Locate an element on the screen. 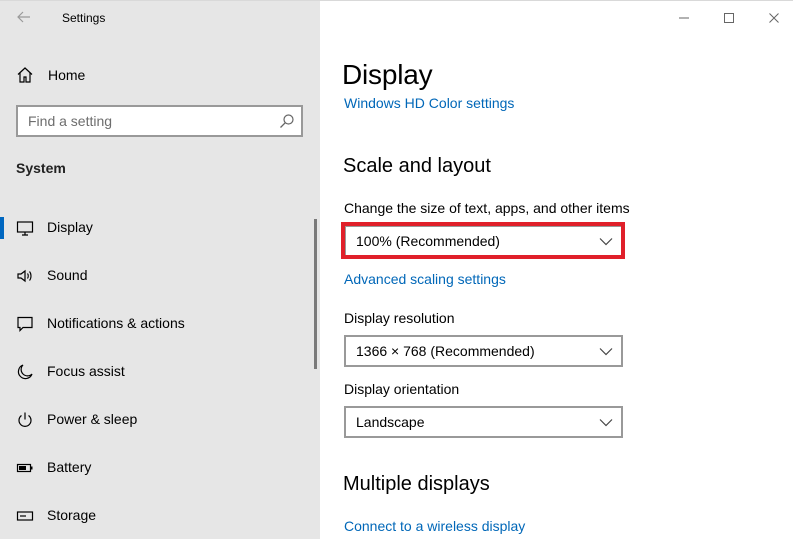  sidebar-item-label: Notifications & actions is located at coordinates (116, 323).